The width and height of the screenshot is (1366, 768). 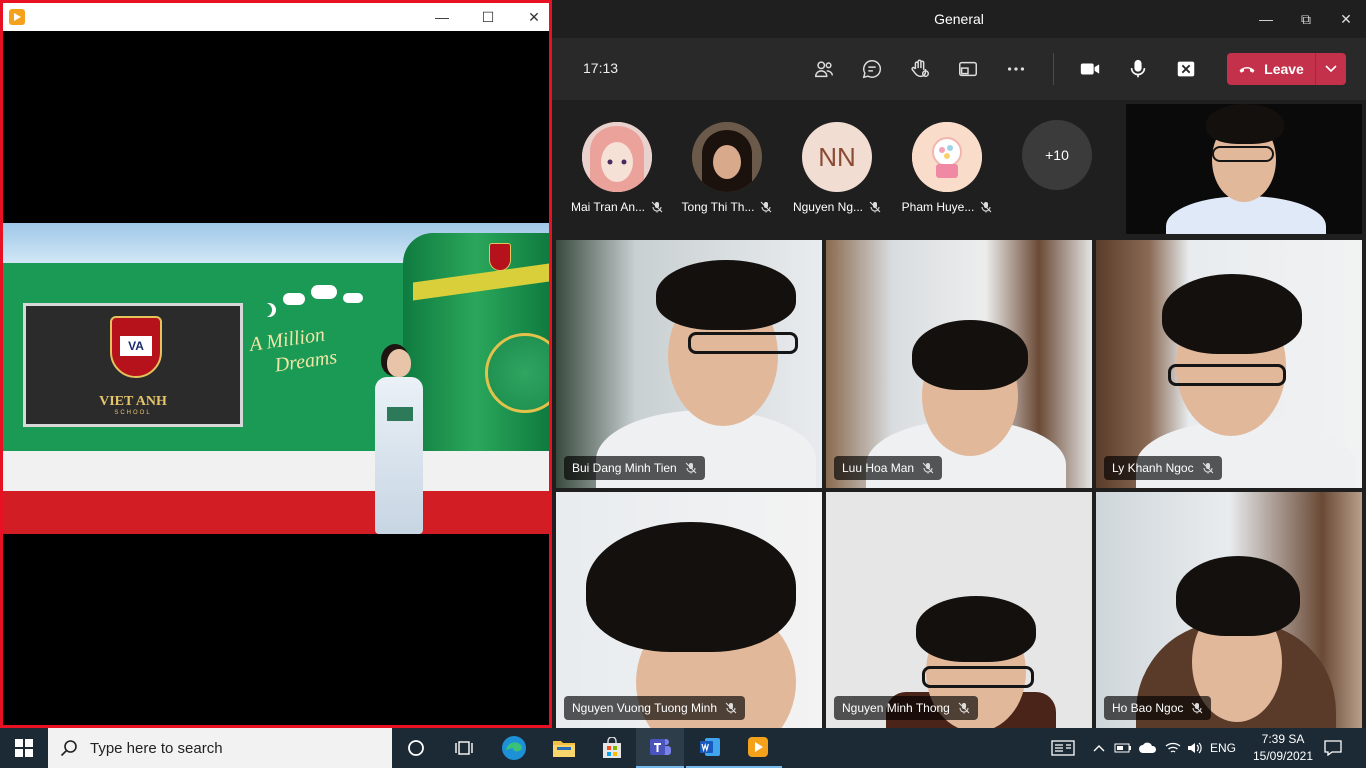 What do you see at coordinates (399, 441) in the screenshot?
I see `presenter` at bounding box center [399, 441].